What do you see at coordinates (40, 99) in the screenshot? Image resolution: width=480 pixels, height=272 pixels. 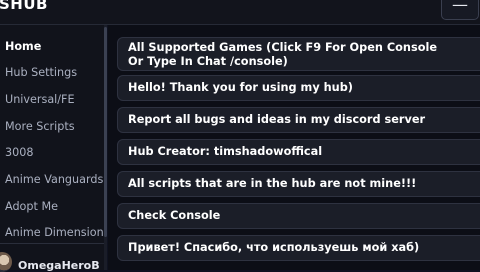 I see `sidebar-item-universal-fe: Universal/FE` at bounding box center [40, 99].